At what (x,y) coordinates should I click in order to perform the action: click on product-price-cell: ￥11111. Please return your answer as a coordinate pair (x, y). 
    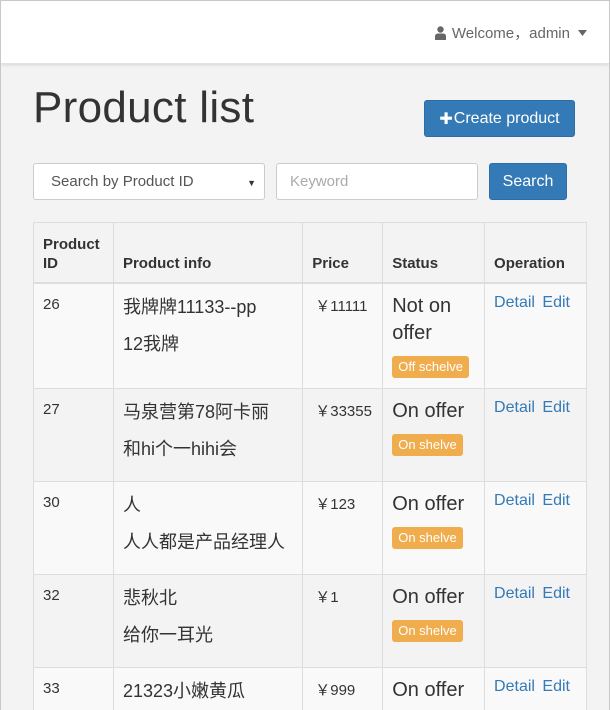
    Looking at the image, I should click on (343, 335).